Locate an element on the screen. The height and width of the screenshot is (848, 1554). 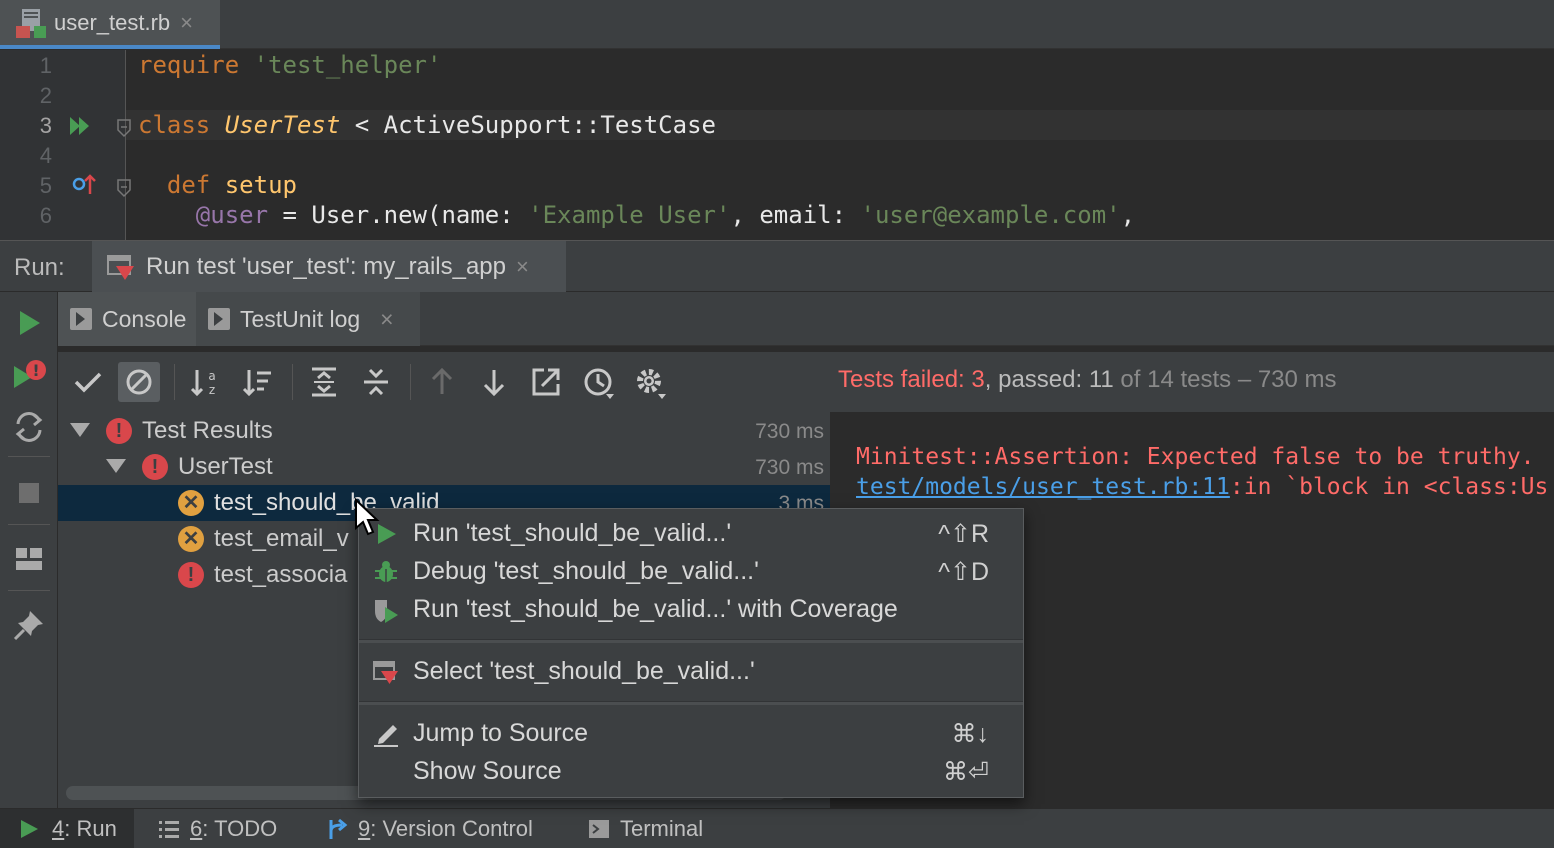
bottom-tab-label: Terminal is located at coordinates (662, 828).